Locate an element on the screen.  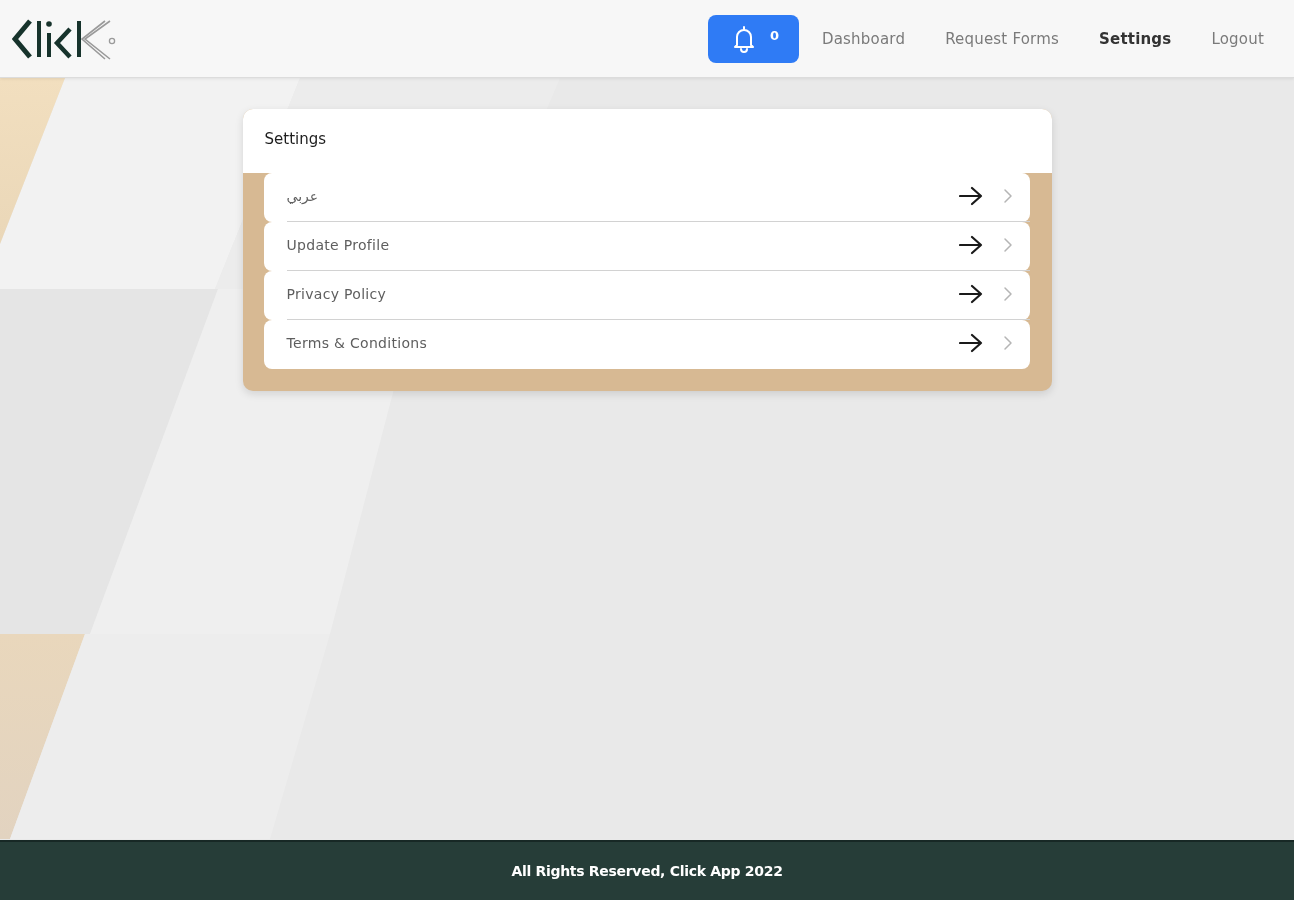
copyright-text: All Rights Reserved, Click App 2022 is located at coordinates (647, 871).